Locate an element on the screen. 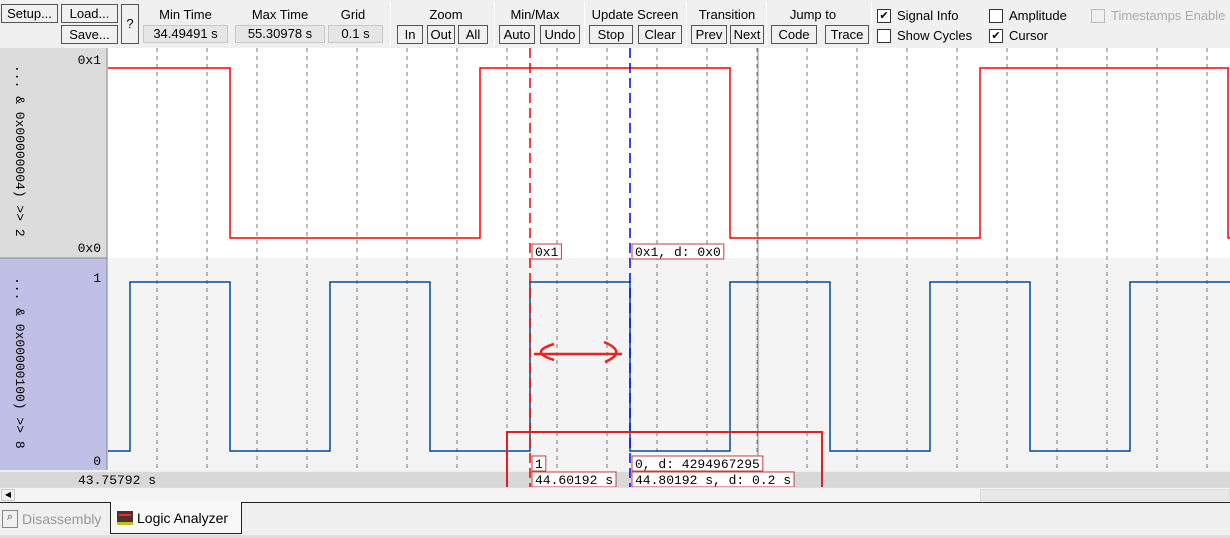 The width and height of the screenshot is (1230, 538). timestamps-enable-checkbox: Timestamps Enable is located at coordinates (1158, 15).